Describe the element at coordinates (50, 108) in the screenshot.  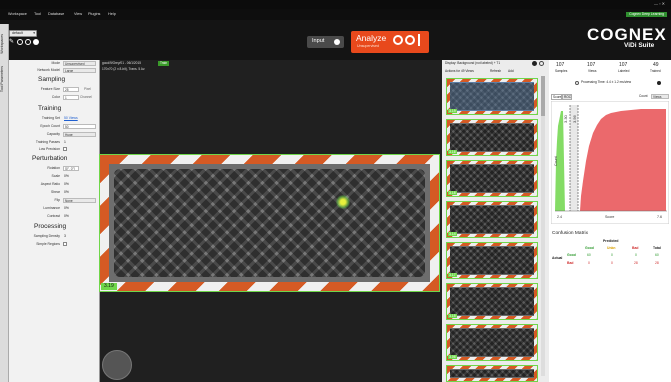
I see `training-heading: Training` at that location.